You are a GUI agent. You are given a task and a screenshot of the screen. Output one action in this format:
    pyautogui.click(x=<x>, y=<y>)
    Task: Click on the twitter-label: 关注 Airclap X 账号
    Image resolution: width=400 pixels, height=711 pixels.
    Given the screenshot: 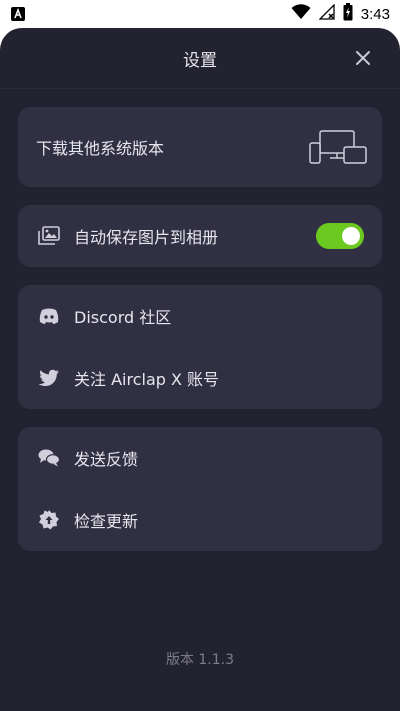 What is the action you would take?
    pyautogui.click(x=147, y=379)
    